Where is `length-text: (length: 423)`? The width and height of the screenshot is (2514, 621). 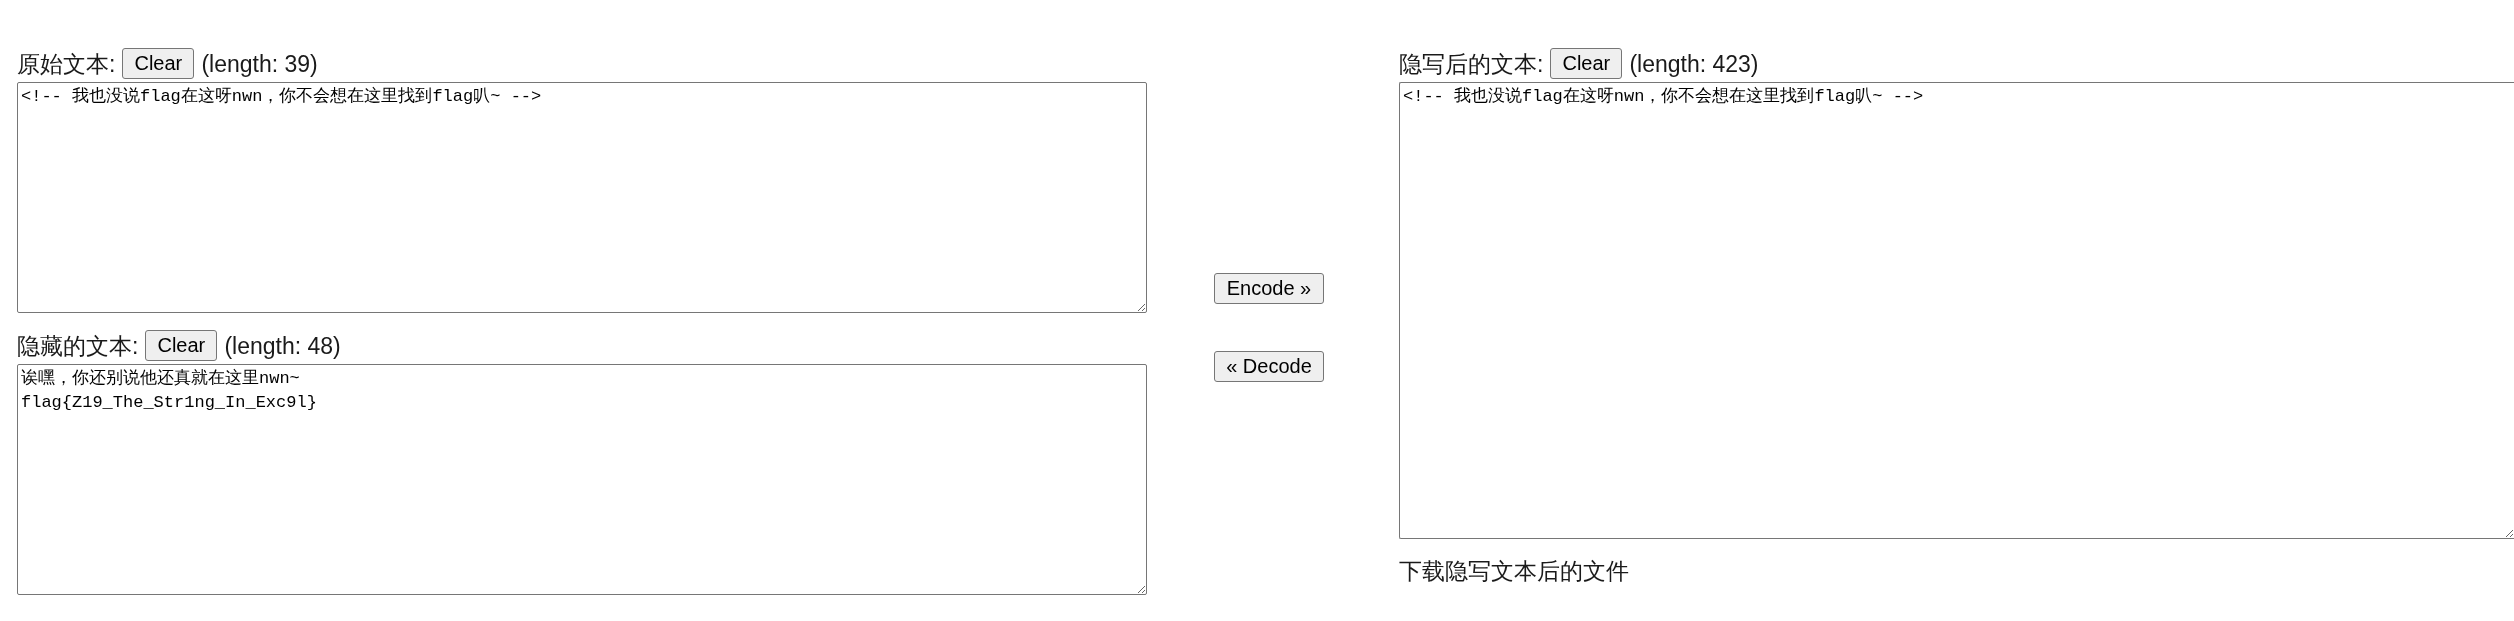
length-text: (length: 423) is located at coordinates (1694, 63).